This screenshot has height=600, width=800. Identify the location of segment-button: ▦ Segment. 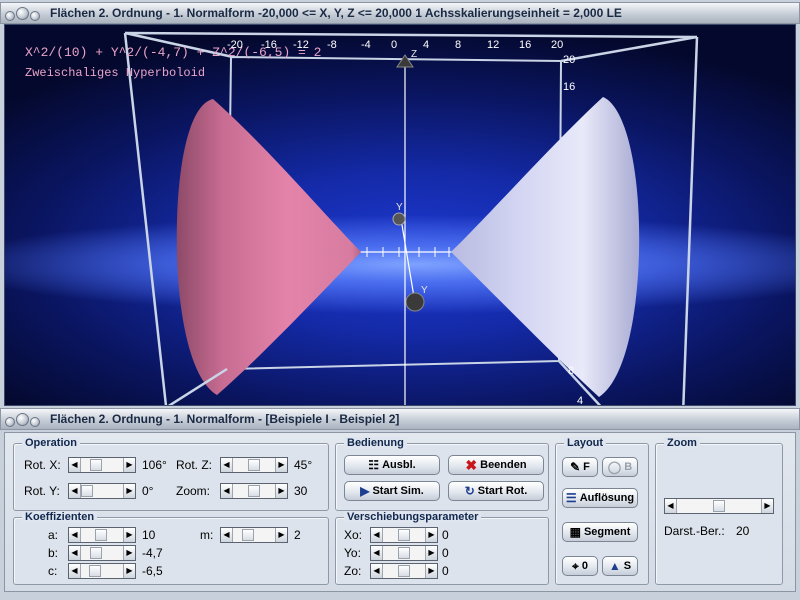
(600, 532).